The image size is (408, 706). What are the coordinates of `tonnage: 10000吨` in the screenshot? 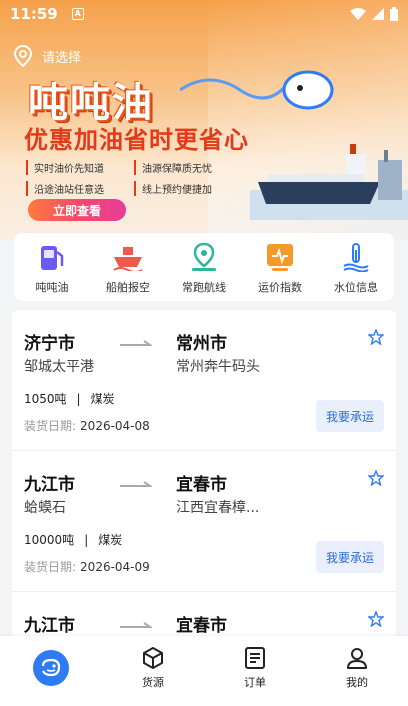 It's located at (49, 540).